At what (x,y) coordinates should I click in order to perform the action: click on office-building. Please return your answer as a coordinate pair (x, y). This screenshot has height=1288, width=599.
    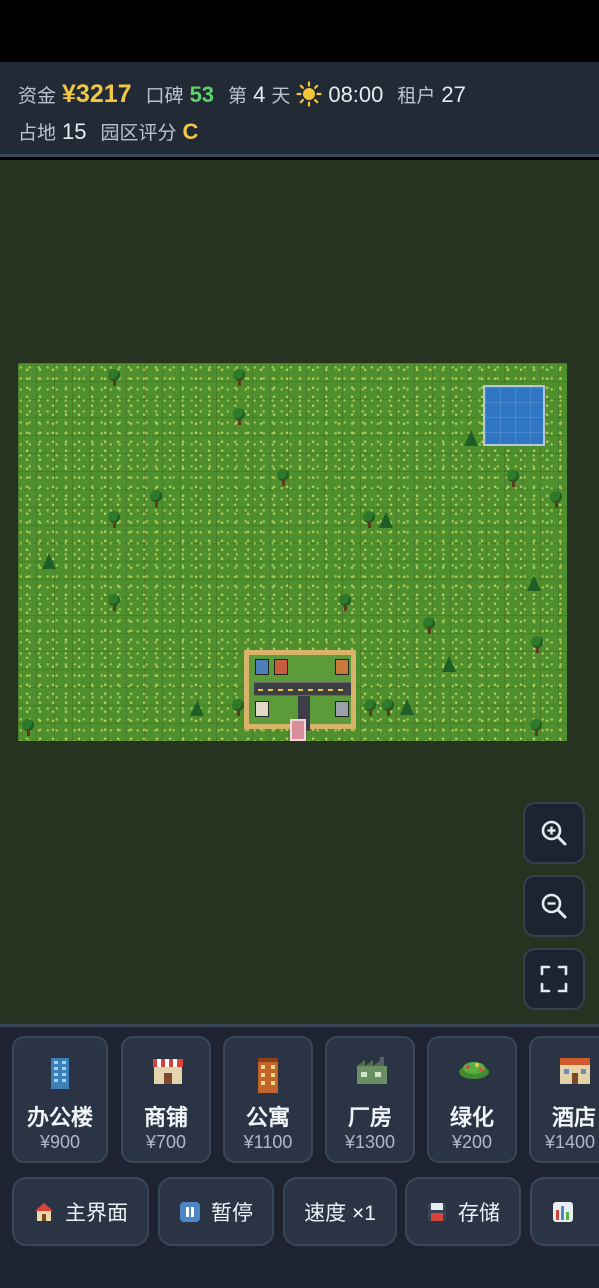
    Looking at the image, I should click on (262, 667).